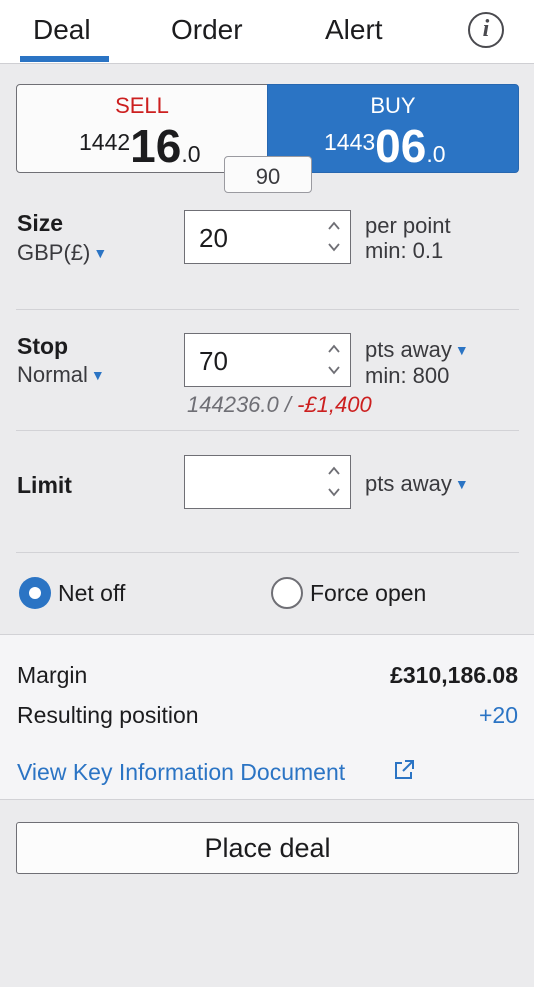  What do you see at coordinates (368, 593) in the screenshot?
I see `force-open-label: Force open` at bounding box center [368, 593].